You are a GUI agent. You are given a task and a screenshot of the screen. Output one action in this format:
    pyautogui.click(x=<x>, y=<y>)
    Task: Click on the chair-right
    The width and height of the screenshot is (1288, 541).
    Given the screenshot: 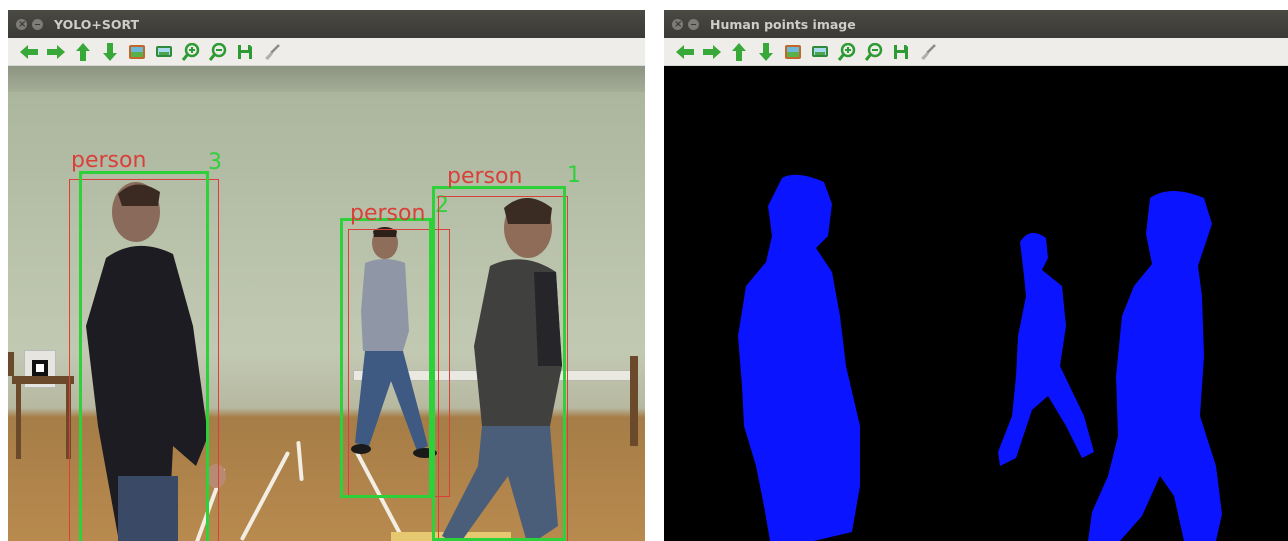 What is the action you would take?
    pyautogui.click(x=634, y=401)
    